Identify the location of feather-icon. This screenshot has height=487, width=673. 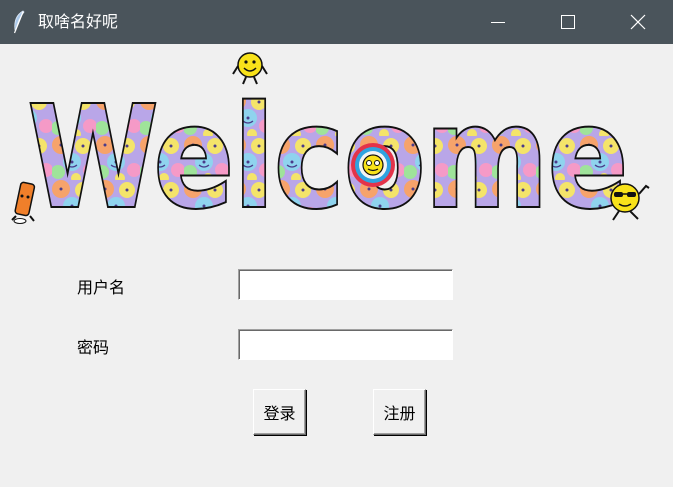
(19, 22).